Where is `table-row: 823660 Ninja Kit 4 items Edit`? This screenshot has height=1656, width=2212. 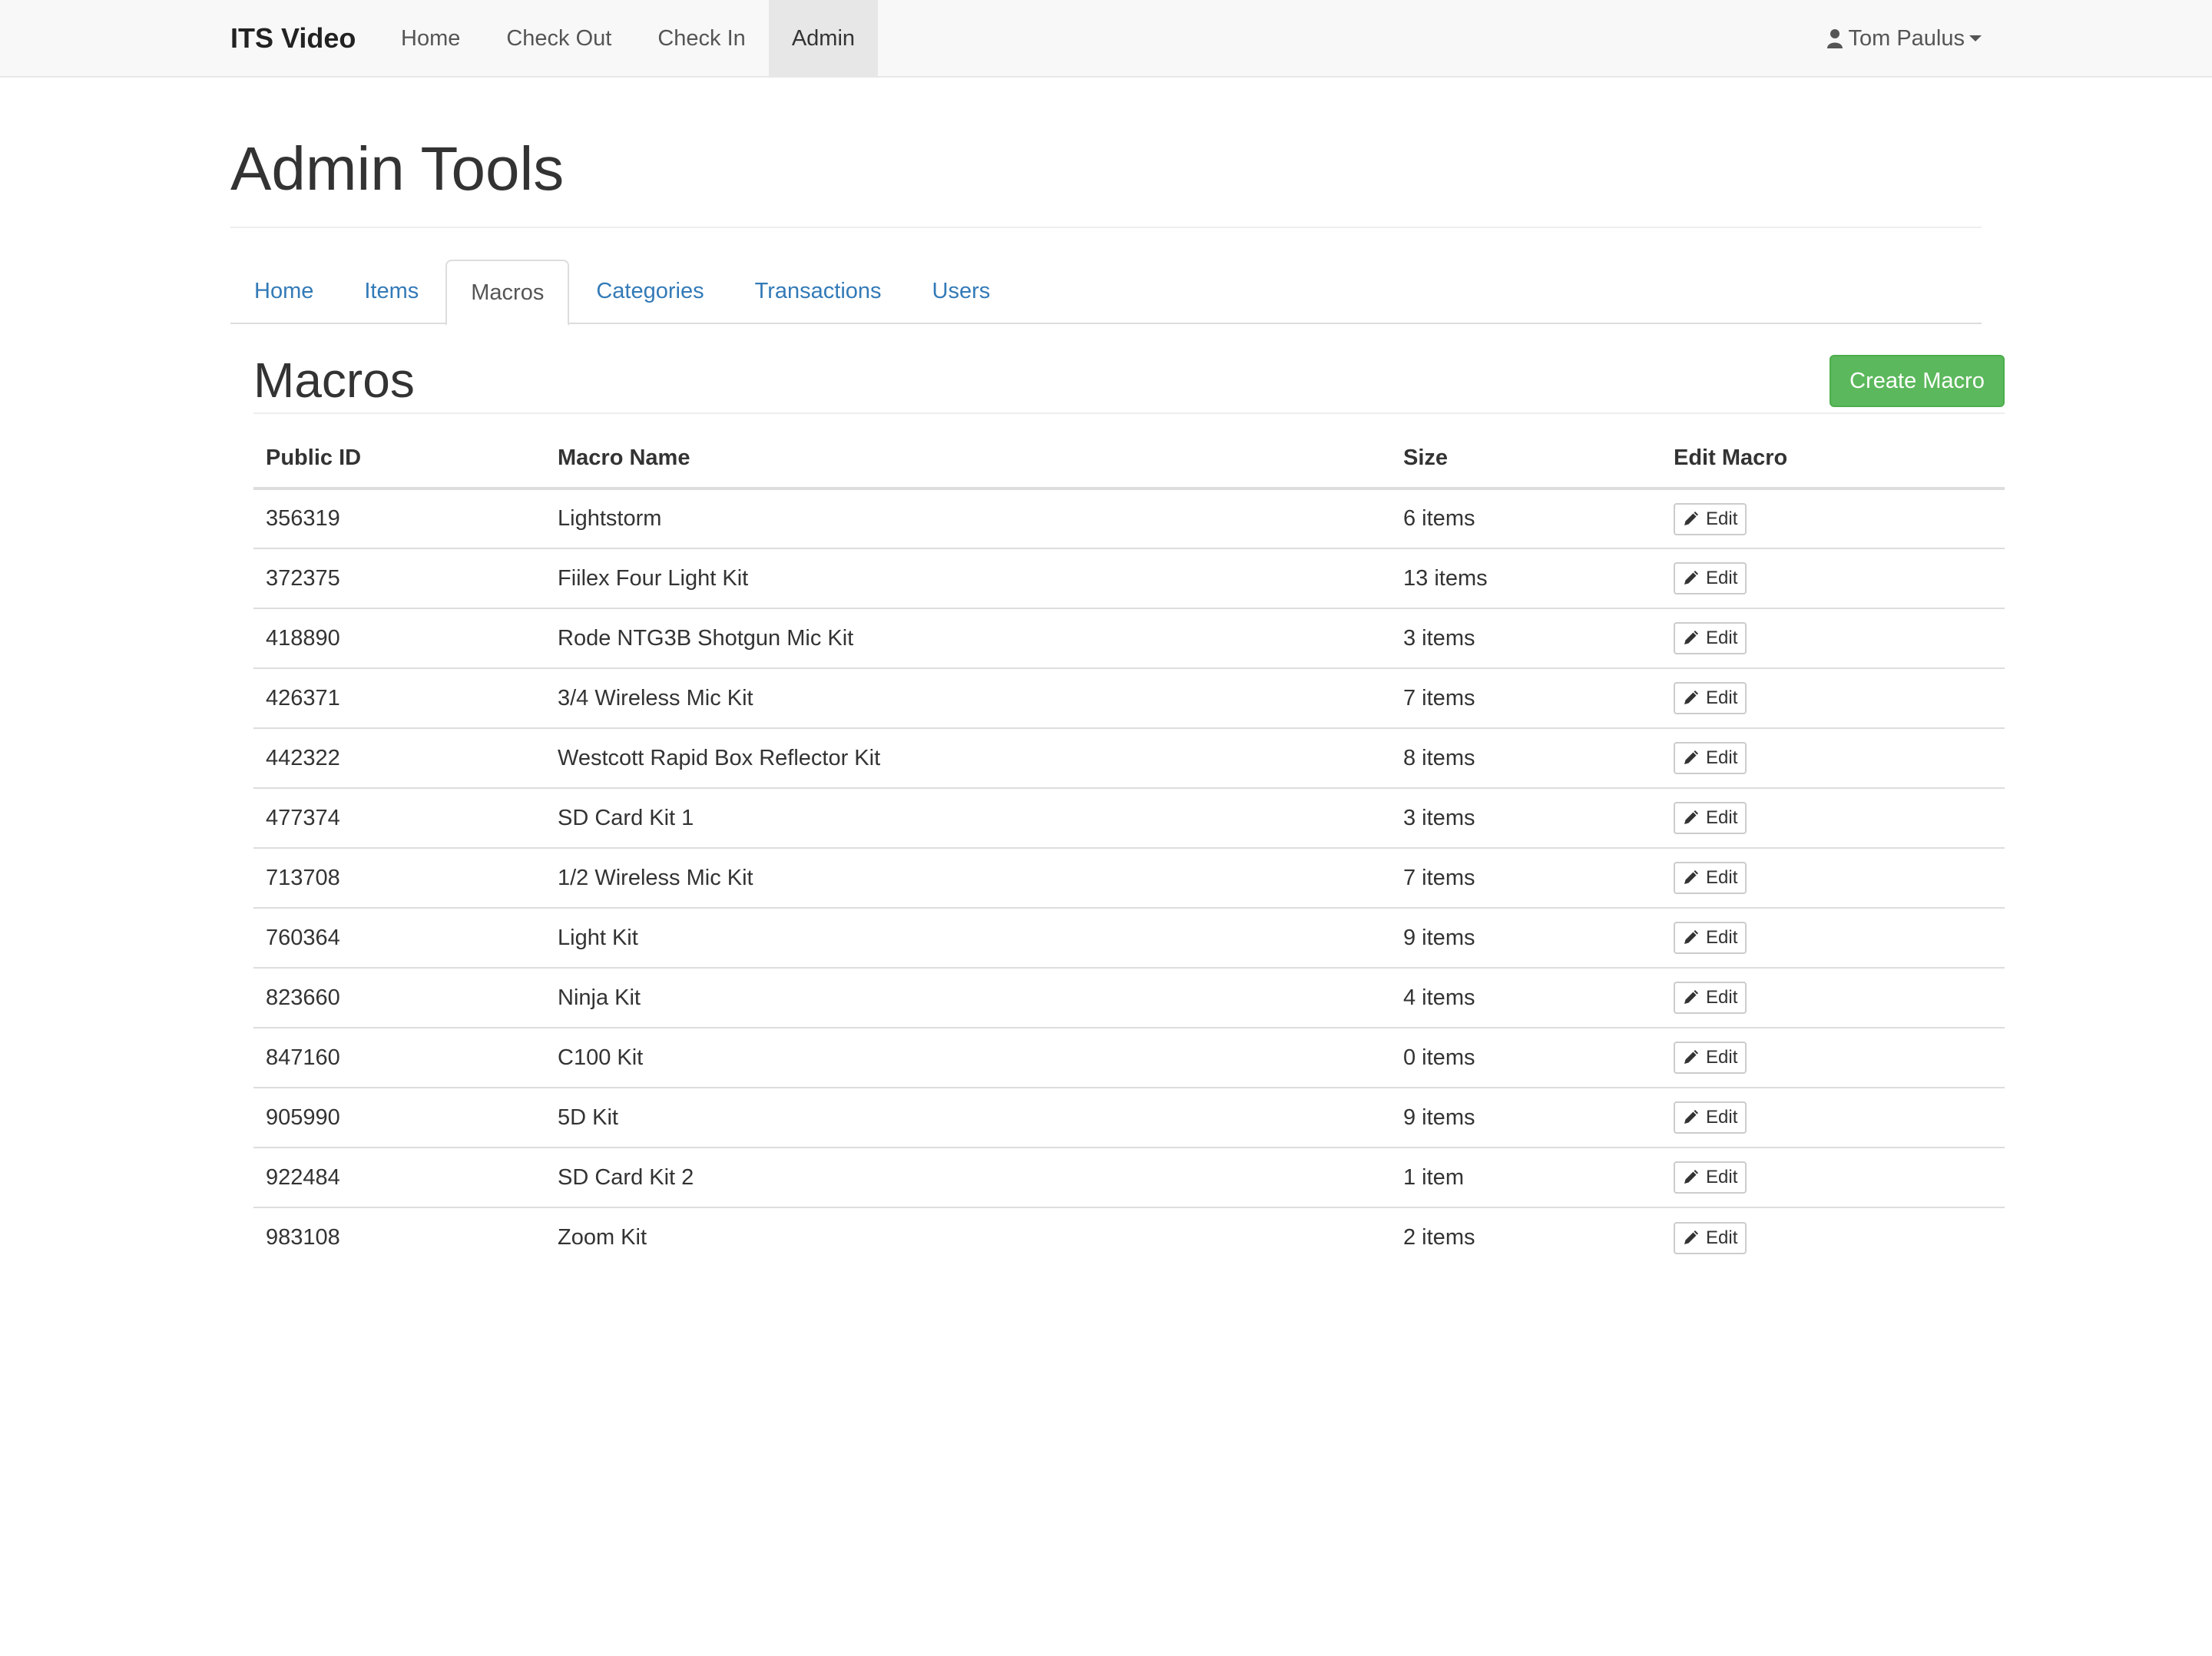 table-row: 823660 Ninja Kit 4 items Edit is located at coordinates (1129, 998).